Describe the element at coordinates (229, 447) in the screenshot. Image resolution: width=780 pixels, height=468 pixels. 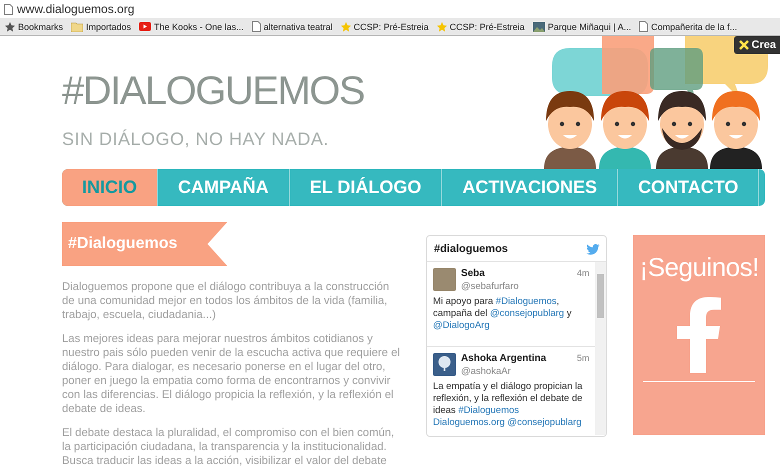
I see `body-paragraph: El debate destaca la pluralidad, el compromiso con el bien común, la participación ciudadana, la transparencia y la institucionalidad. Busca traducir las ideas a la acción, visibilizar el valor del debate` at that location.